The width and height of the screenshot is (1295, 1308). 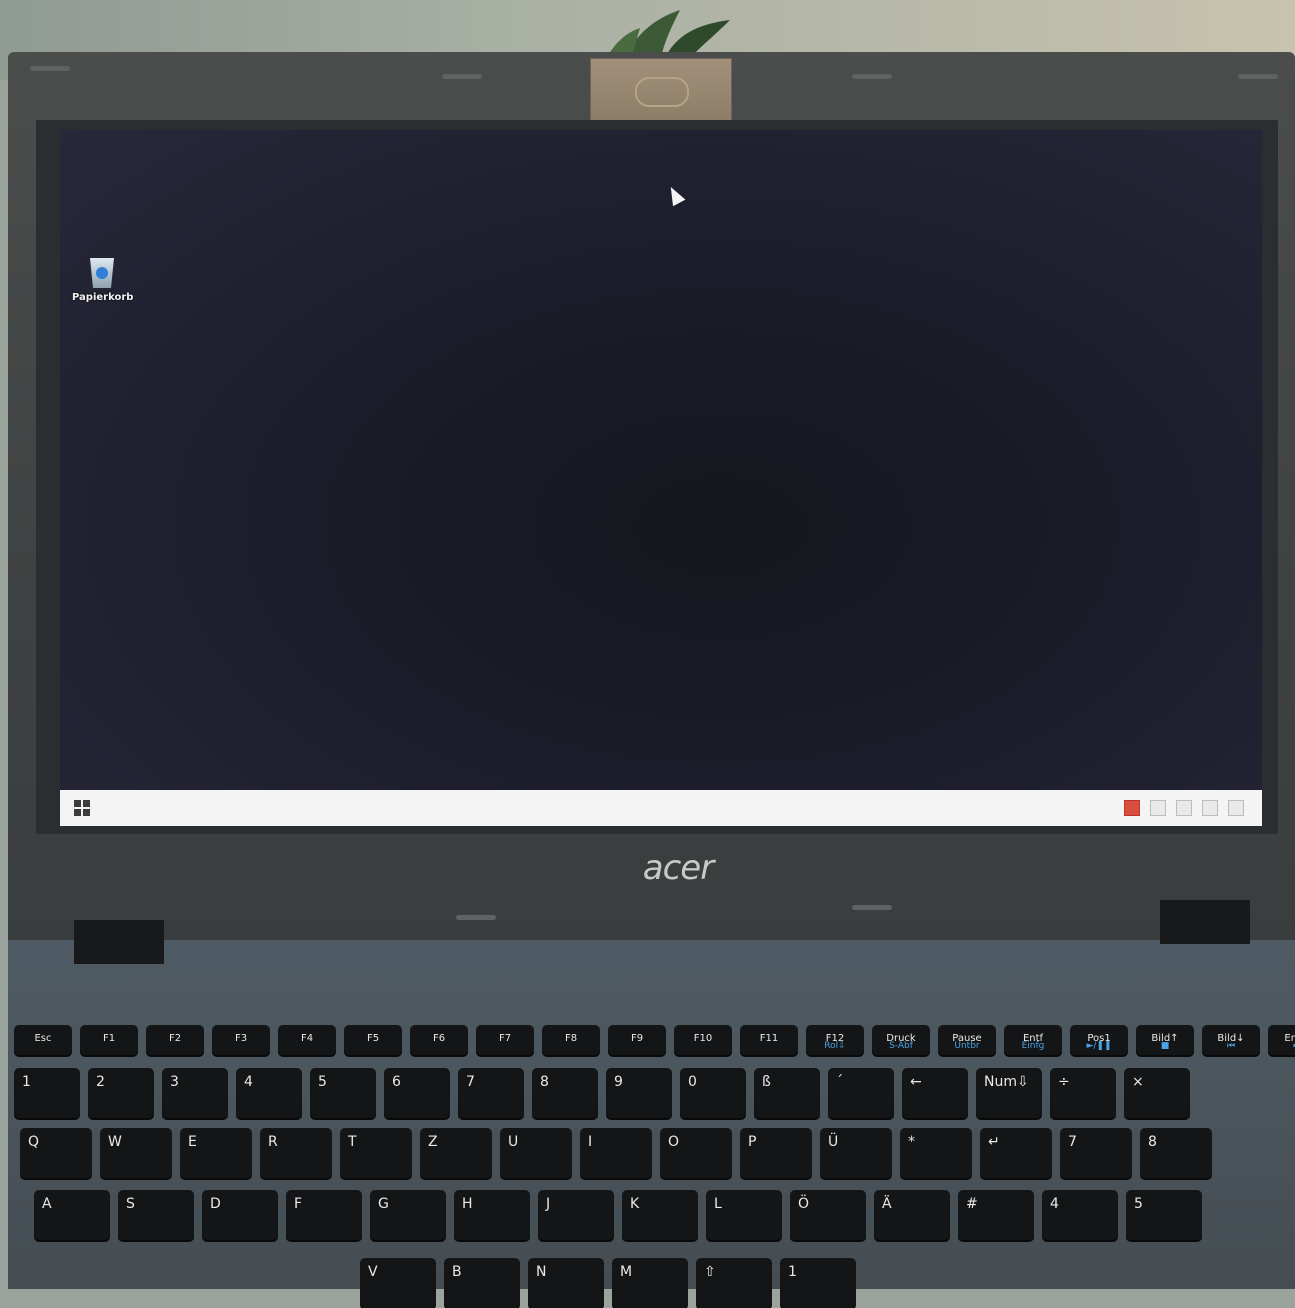 I want to click on keyboard-key: L, so click(x=744, y=1215).